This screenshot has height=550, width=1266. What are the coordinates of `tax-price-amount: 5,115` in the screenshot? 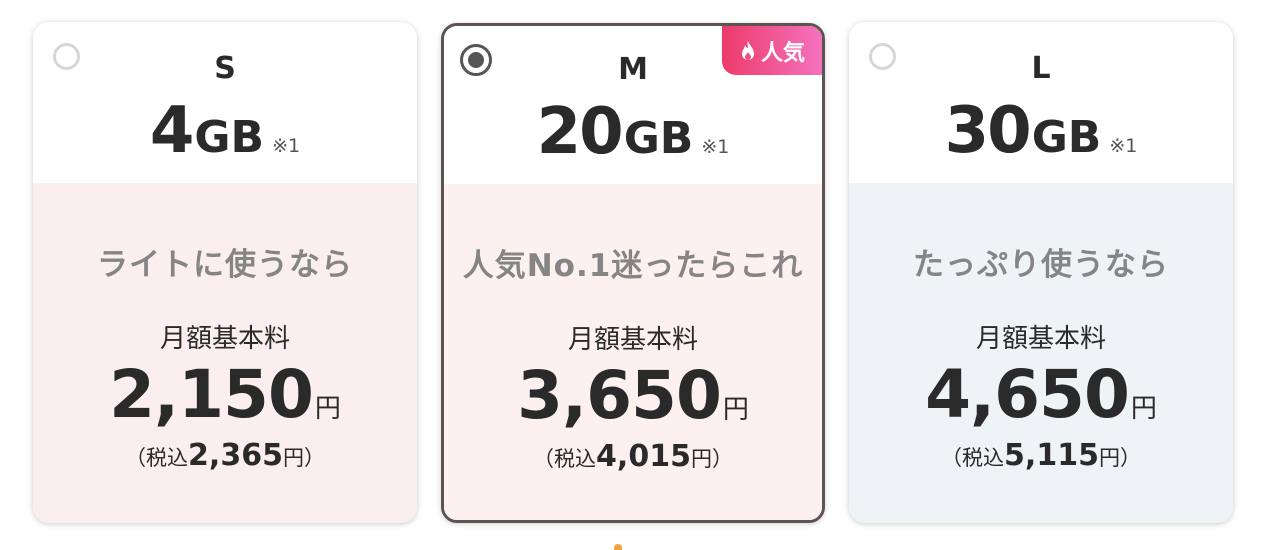 It's located at (1051, 455).